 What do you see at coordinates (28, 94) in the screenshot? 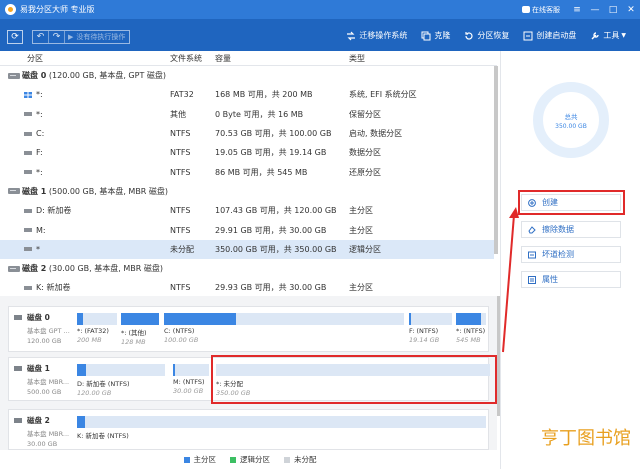
I see `windows-partition-icon` at bounding box center [28, 94].